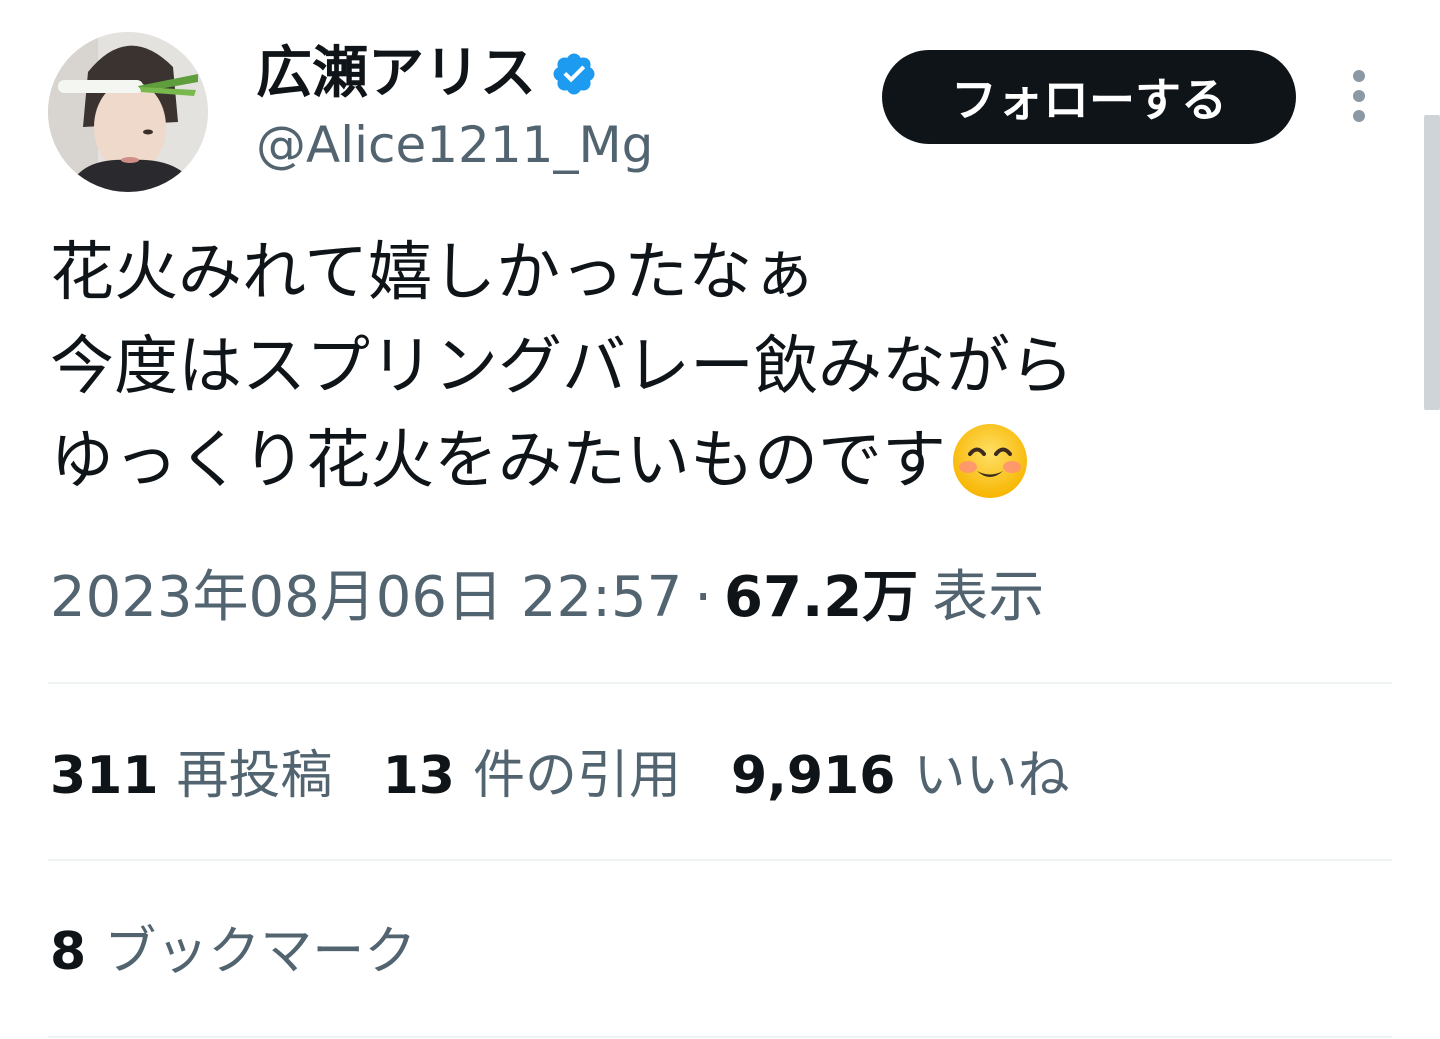 The image size is (1440, 1039). Describe the element at coordinates (396, 74) in the screenshot. I see `author-display-name: 広瀬アリス` at that location.